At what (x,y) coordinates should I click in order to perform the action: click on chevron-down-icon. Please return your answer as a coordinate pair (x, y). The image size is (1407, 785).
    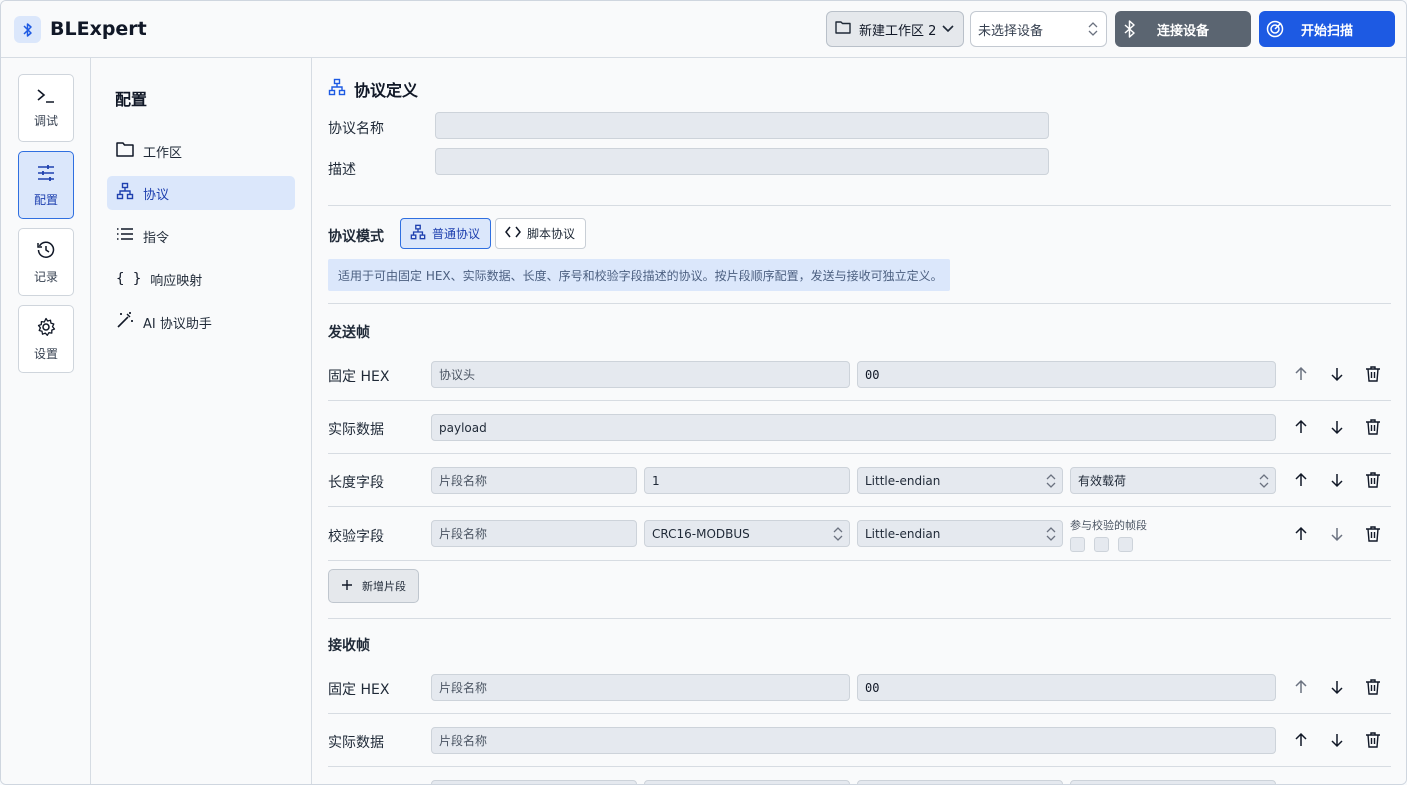
    Looking at the image, I should click on (948, 31).